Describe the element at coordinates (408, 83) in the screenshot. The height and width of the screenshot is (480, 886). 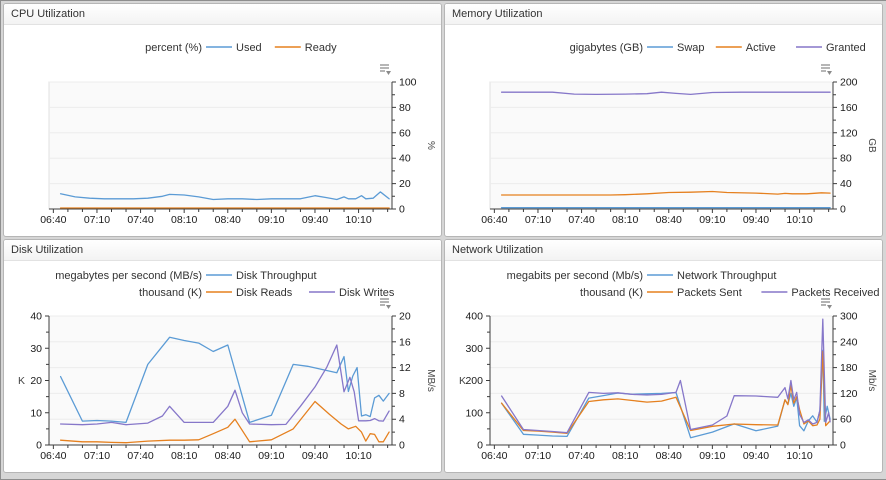
I see `y-tick-label: 100` at that location.